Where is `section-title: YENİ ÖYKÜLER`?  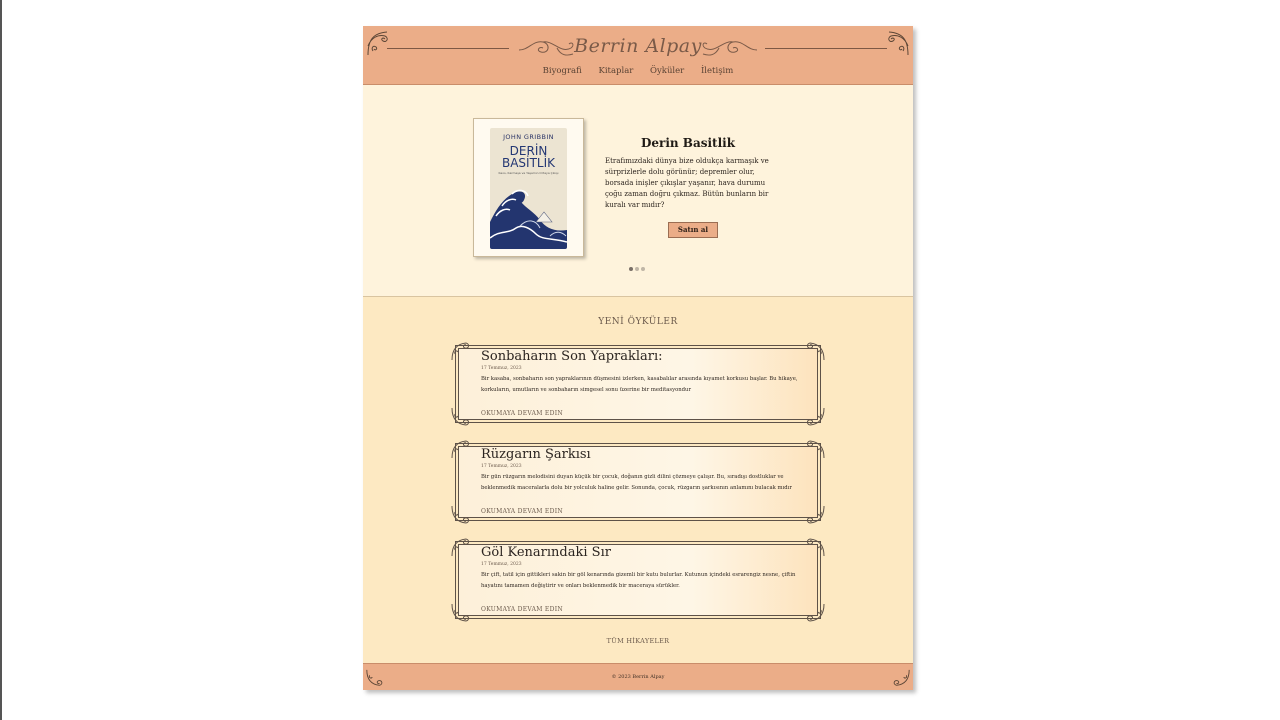 section-title: YENİ ÖYKÜLER is located at coordinates (638, 322).